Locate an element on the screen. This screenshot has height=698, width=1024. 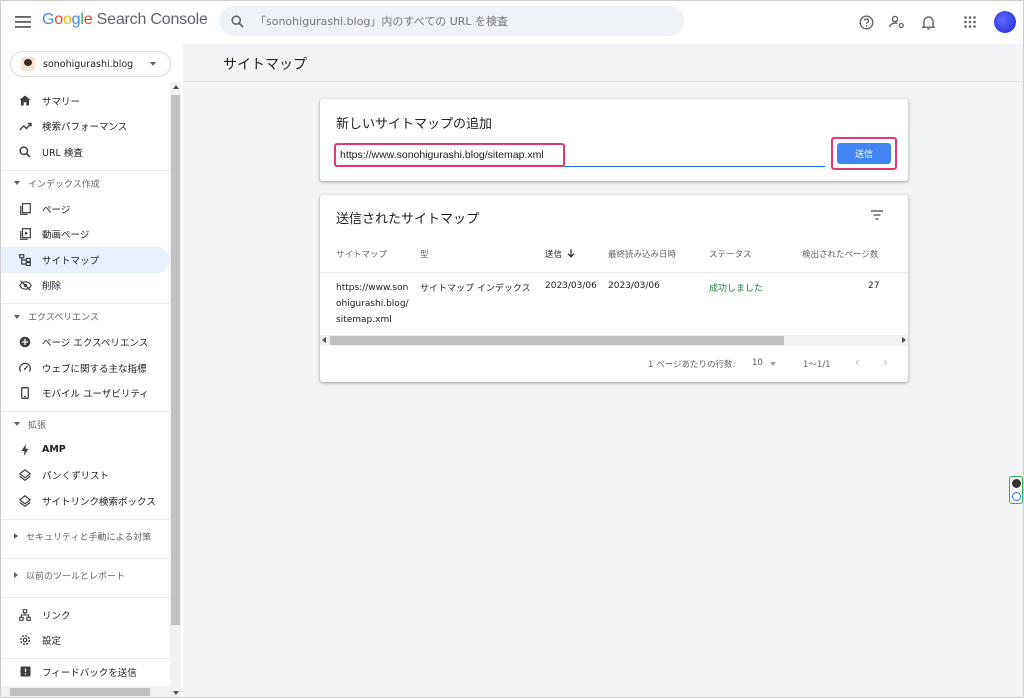
main-menu-button is located at coordinates (23, 22).